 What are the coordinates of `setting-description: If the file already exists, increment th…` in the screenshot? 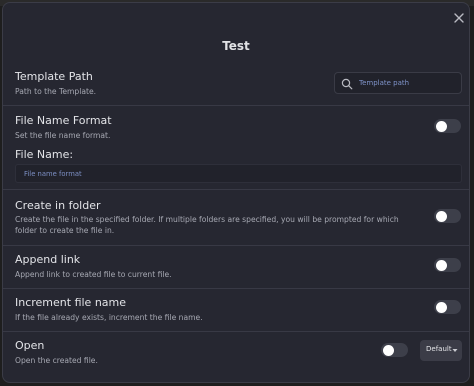 It's located at (109, 317).